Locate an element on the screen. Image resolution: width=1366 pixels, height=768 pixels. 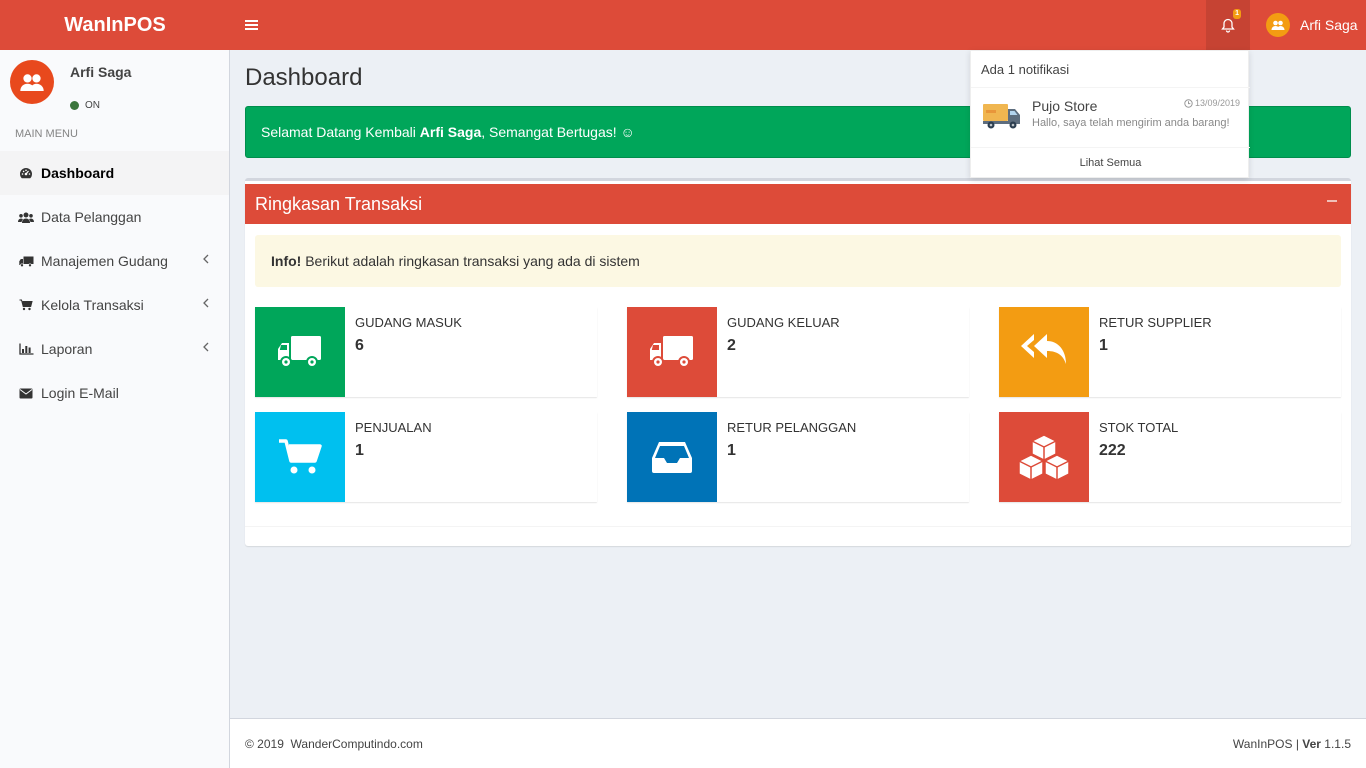
collapse-button is located at coordinates (1332, 201).